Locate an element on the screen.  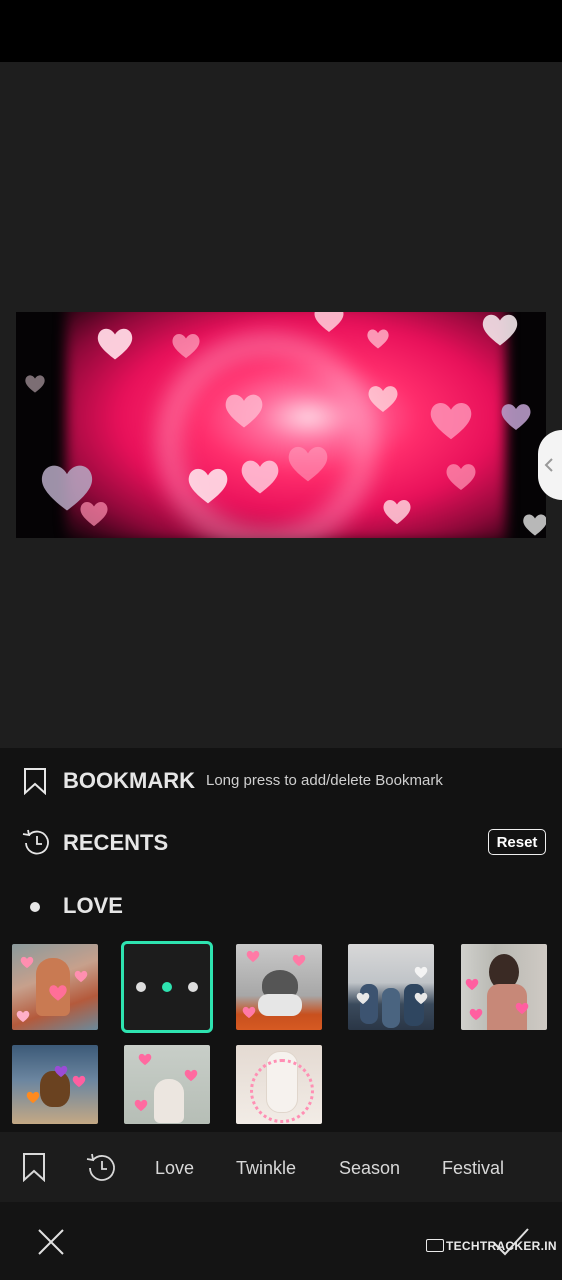
history-icon is located at coordinates (36, 843).